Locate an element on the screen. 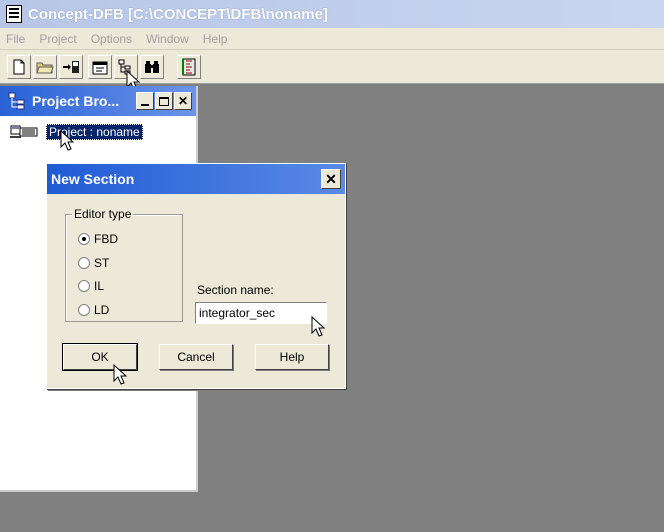 The height and width of the screenshot is (532, 664). maximize-icon is located at coordinates (164, 101).